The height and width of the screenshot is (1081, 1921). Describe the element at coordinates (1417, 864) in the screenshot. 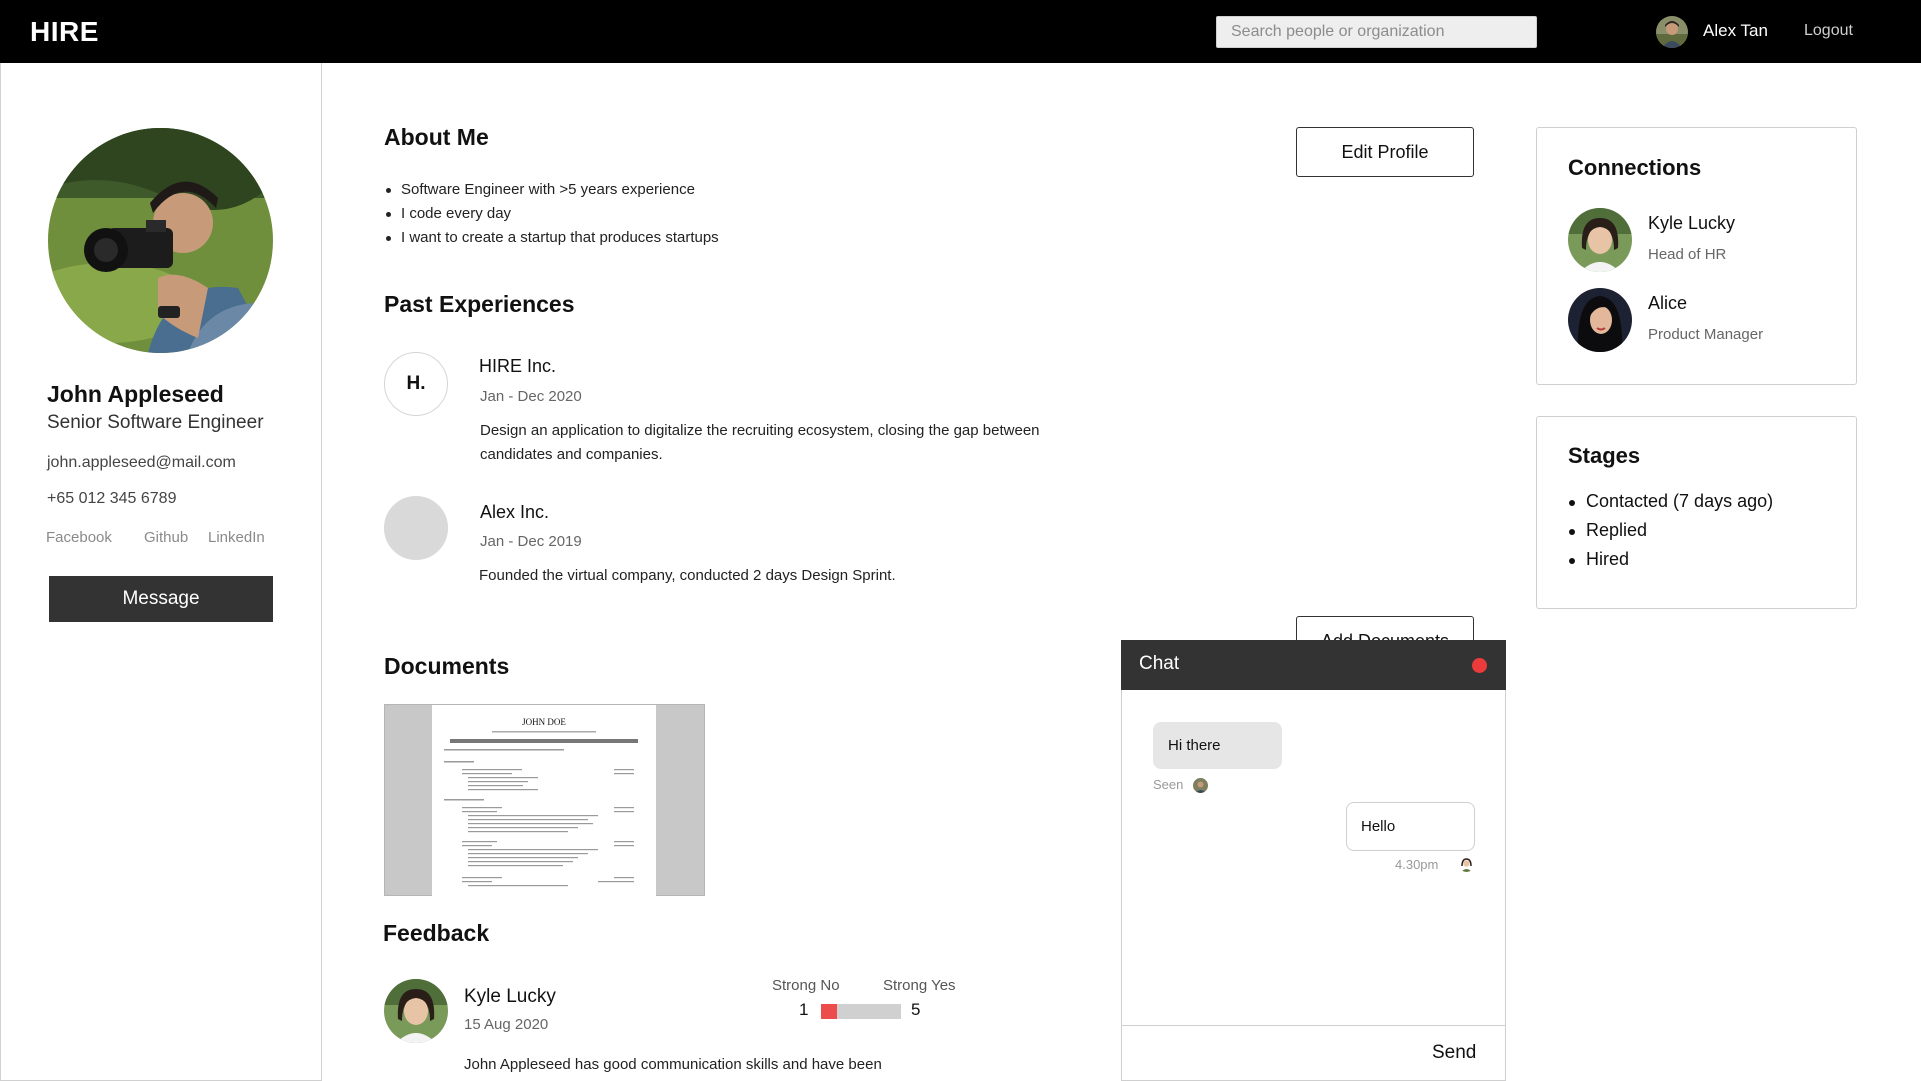

I see `message-time: 4.30pm` at that location.